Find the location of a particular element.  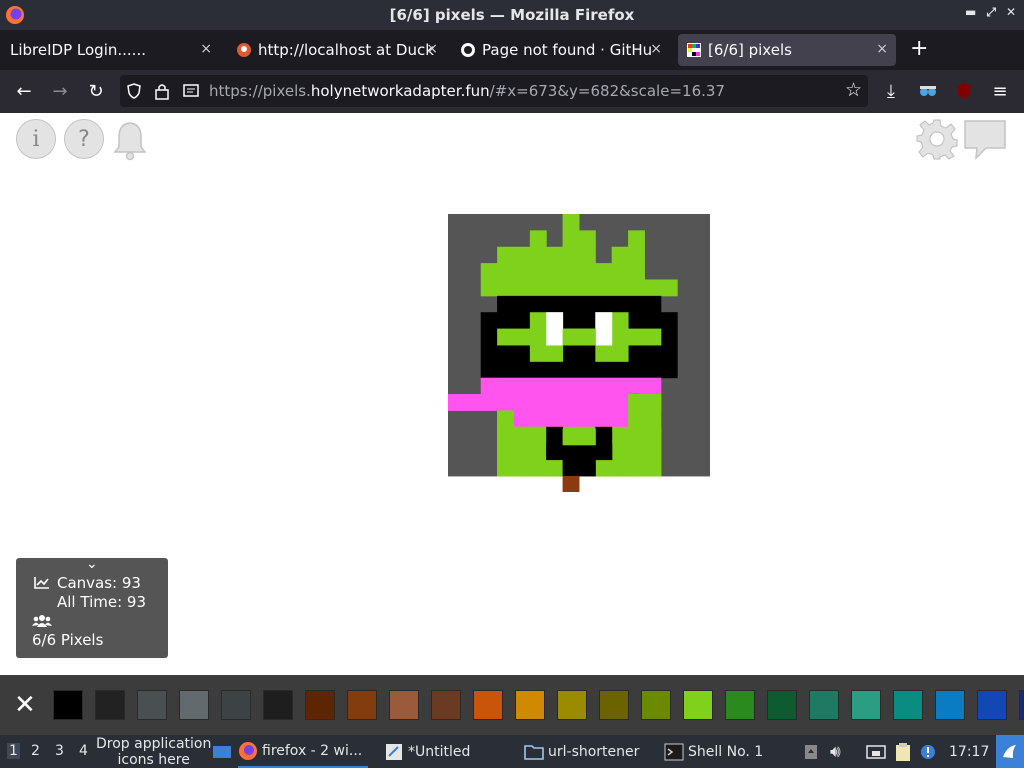

tab-pixels: [6/6] pixels × is located at coordinates (787, 50).